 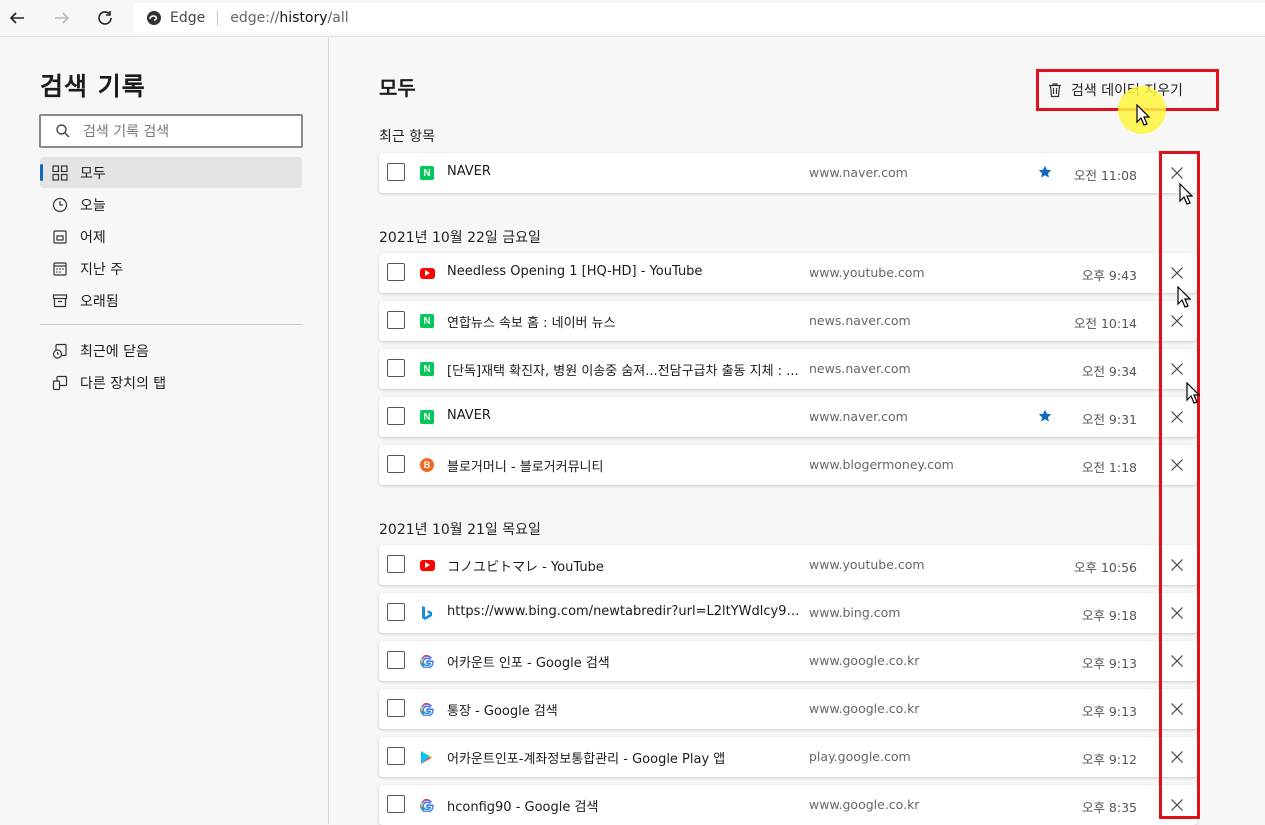 I want to click on forward-button, so click(x=62, y=18).